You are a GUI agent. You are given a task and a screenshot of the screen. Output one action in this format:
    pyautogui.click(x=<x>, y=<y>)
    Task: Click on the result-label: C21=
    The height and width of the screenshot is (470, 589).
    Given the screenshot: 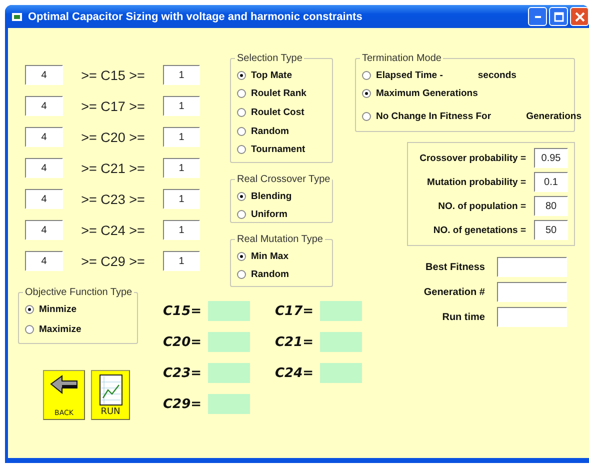 What is the action you would take?
    pyautogui.click(x=295, y=342)
    